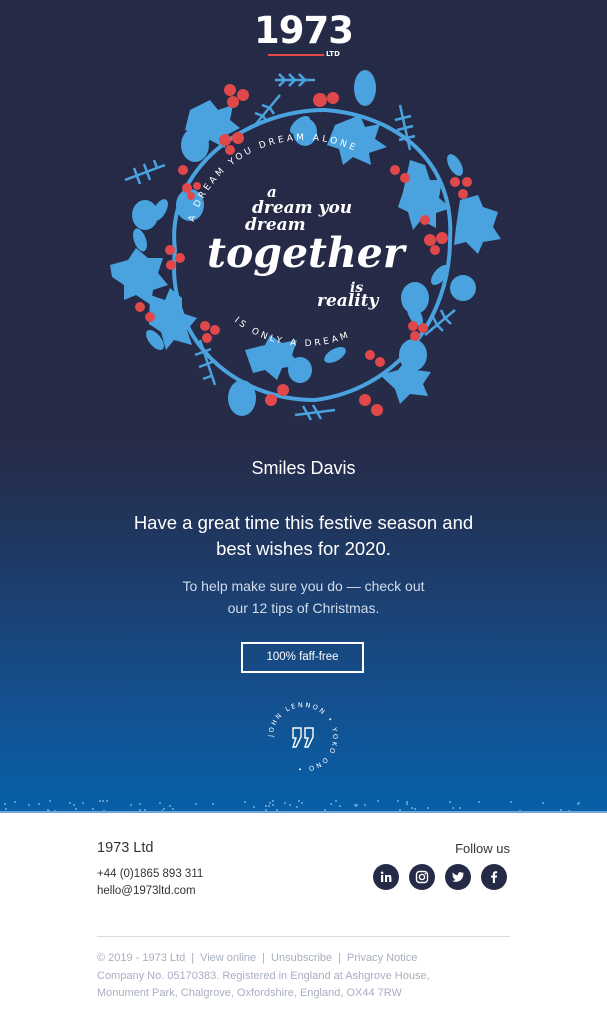 This screenshot has width=607, height=1024. Describe the element at coordinates (125, 848) in the screenshot. I see `footer-company-name: 1973 Ltd` at that location.